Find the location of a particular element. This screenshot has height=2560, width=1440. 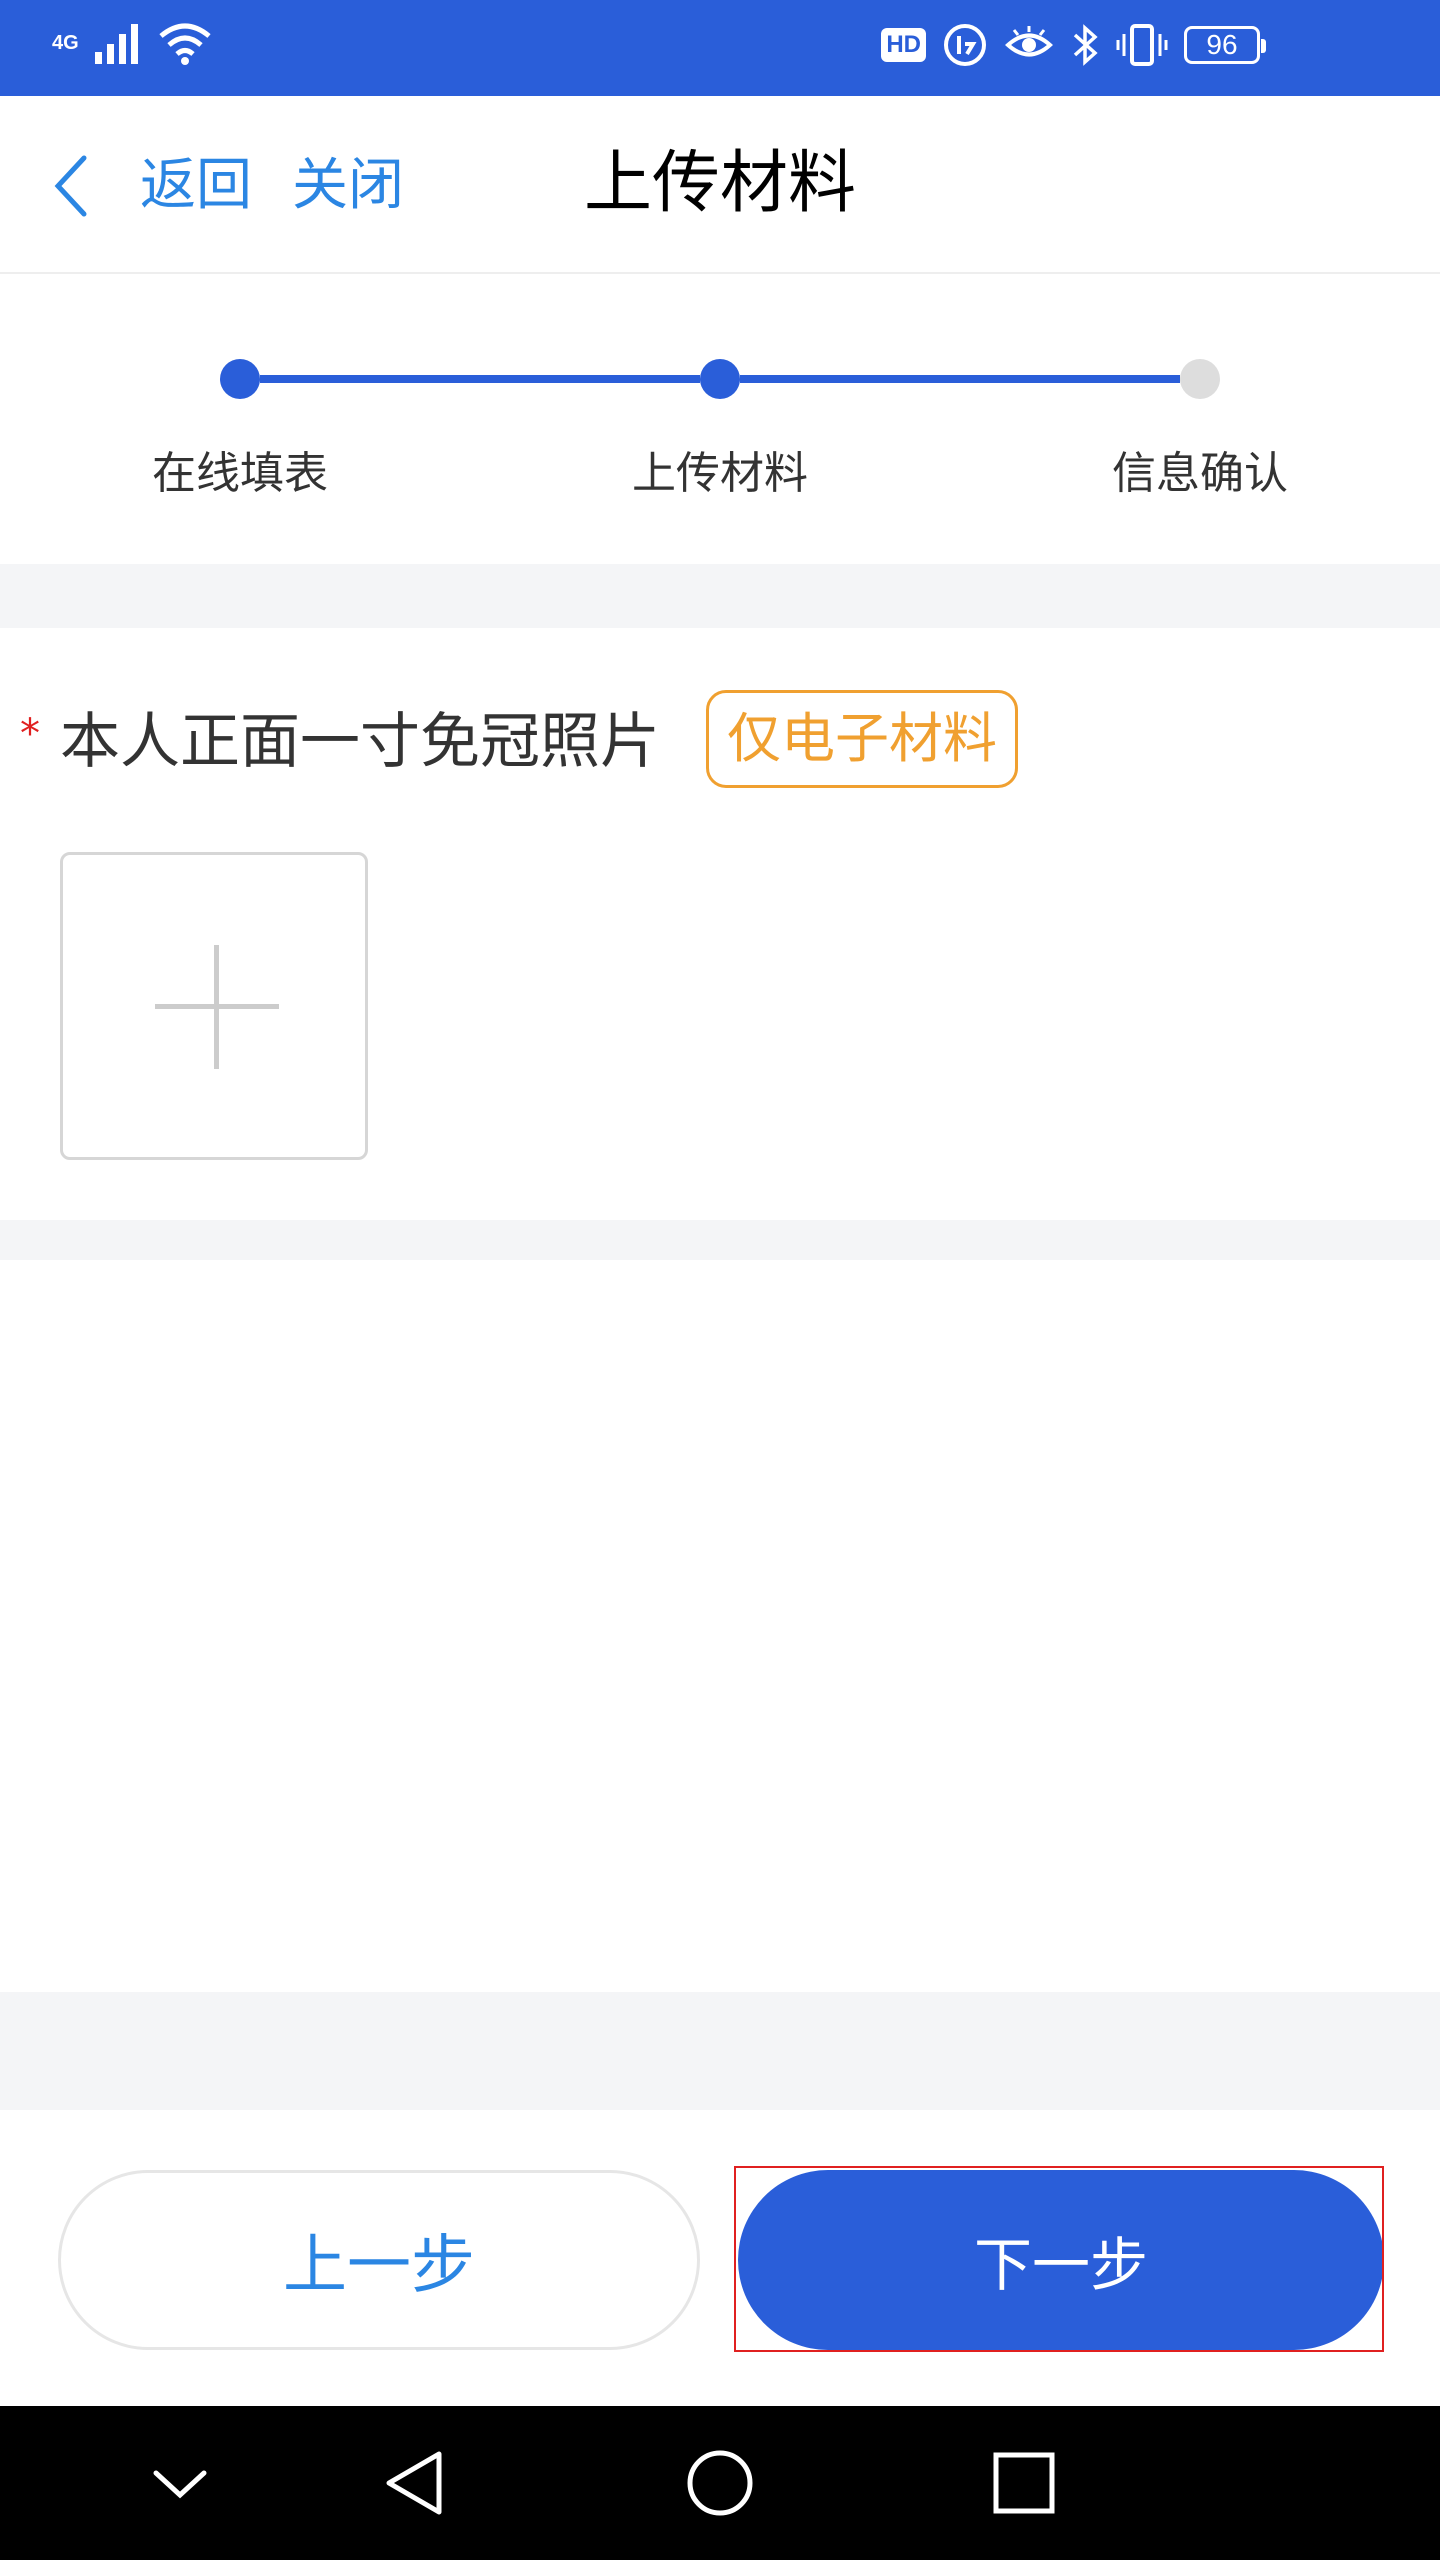

add-photo-button is located at coordinates (214, 1006).